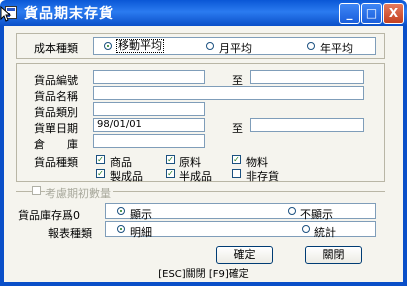 This screenshot has height=286, width=407. I want to click on window-frame-bottom, so click(203, 284).